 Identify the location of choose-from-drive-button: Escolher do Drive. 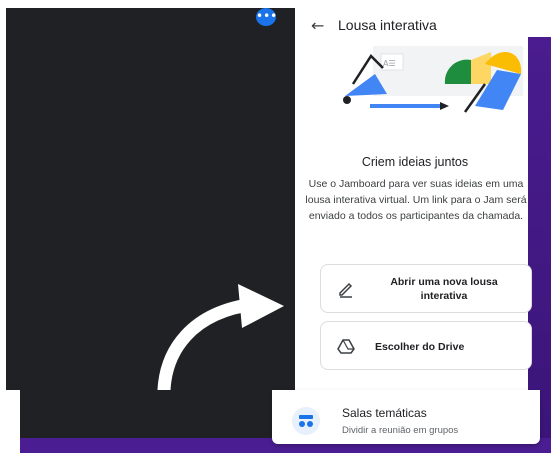
(426, 345).